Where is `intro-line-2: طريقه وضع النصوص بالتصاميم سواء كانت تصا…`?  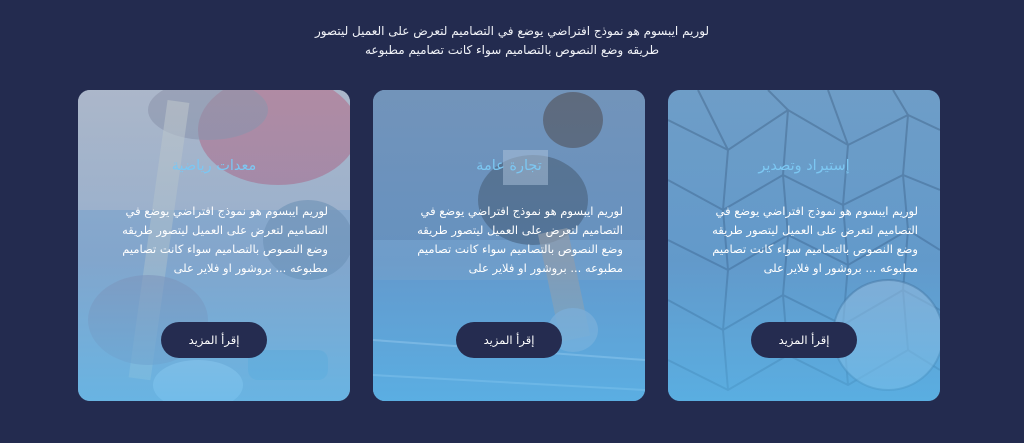 intro-line-2: طريقه وضع النصوص بالتصاميم سواء كانت تصا… is located at coordinates (512, 50).